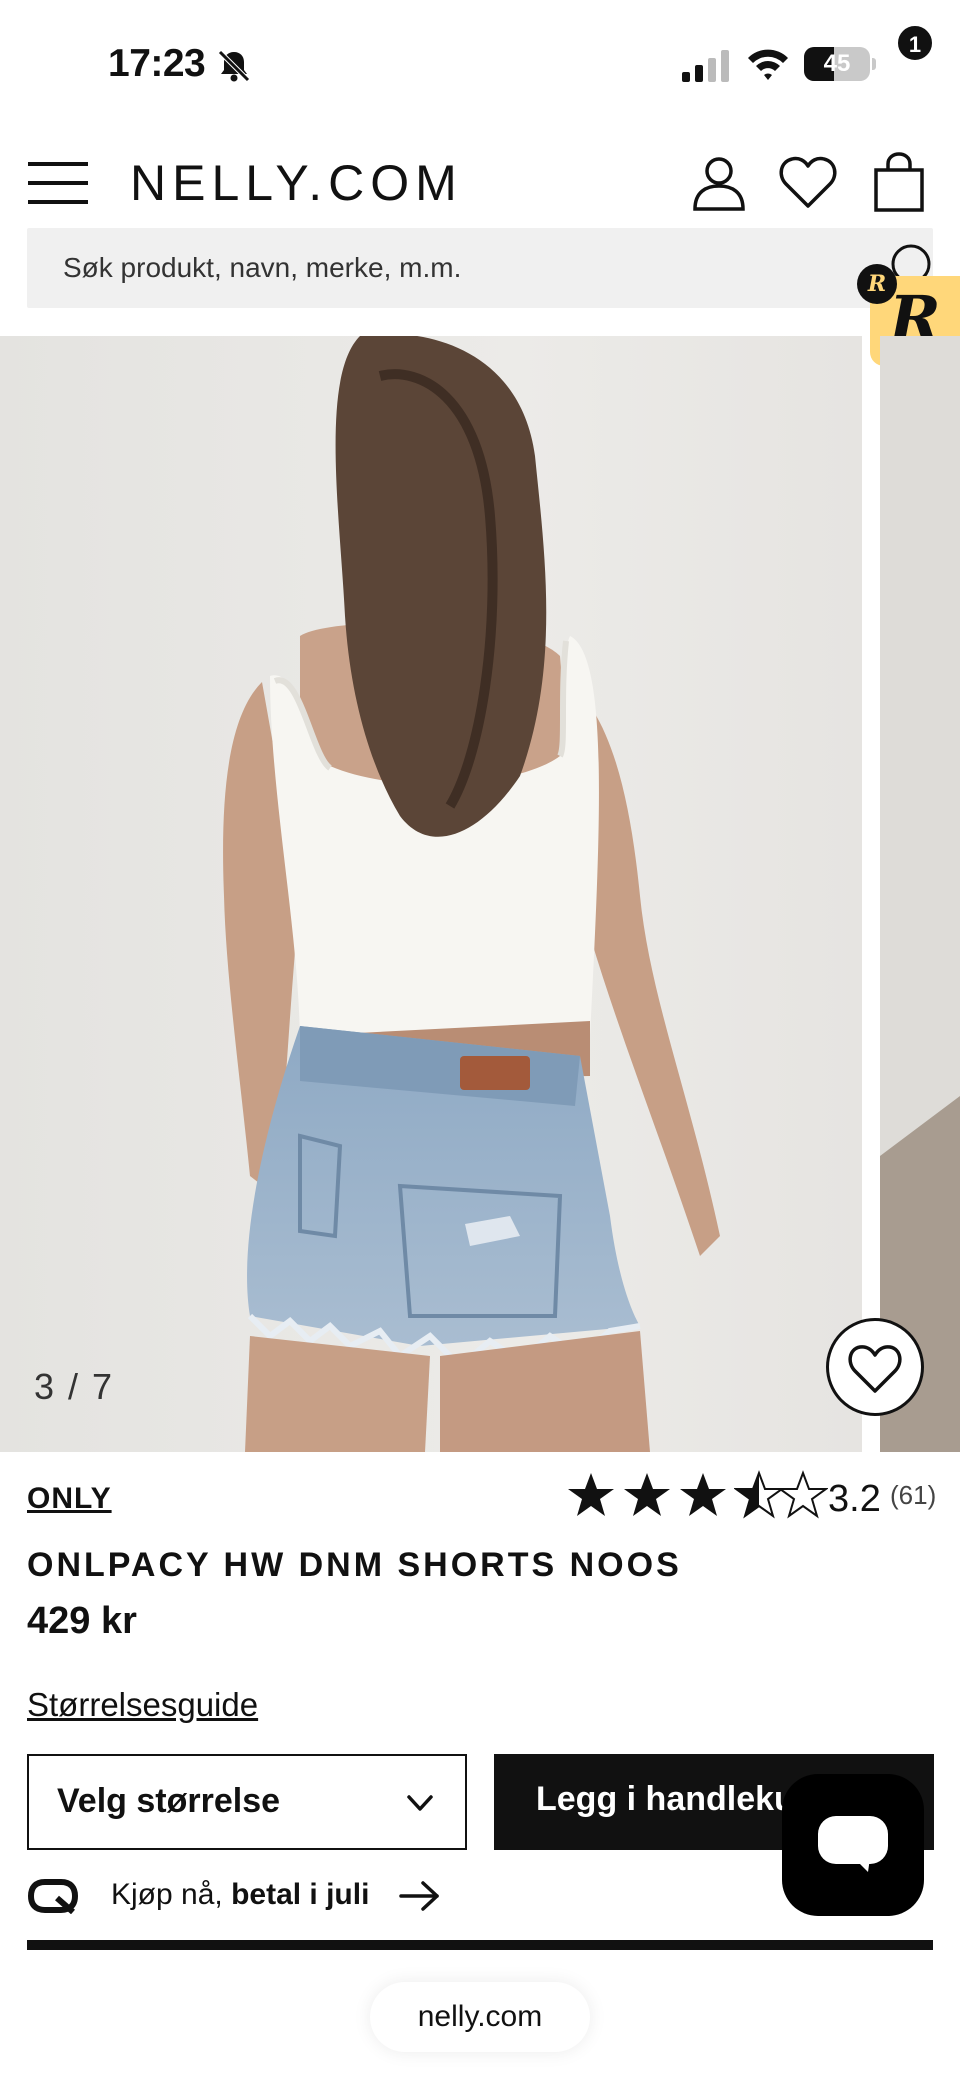 This screenshot has width=960, height=2081. Describe the element at coordinates (300, 1894) in the screenshot. I see `klarna-text-bold: betal i juli` at that location.